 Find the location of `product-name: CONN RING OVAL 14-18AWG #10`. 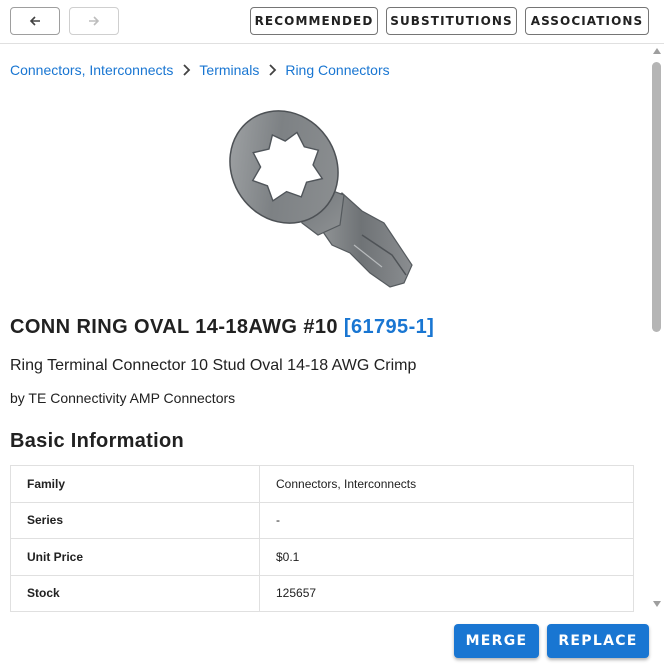

product-name: CONN RING OVAL 14-18AWG #10 is located at coordinates (174, 327).